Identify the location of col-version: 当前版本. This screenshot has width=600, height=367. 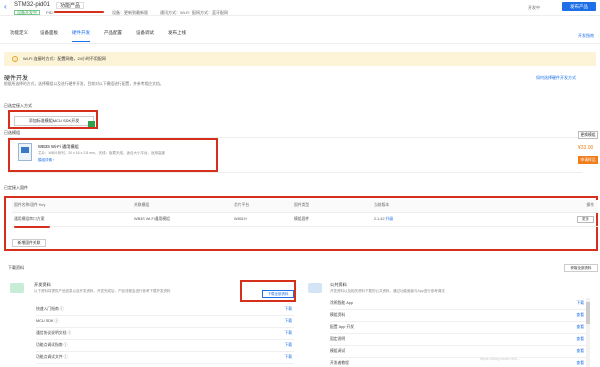
(452, 206).